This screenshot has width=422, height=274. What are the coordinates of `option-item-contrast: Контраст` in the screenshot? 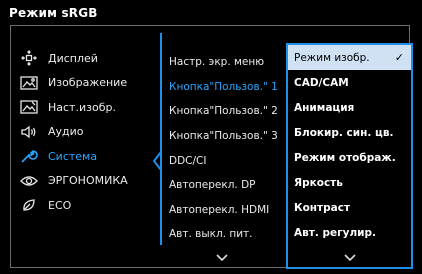 It's located at (349, 207).